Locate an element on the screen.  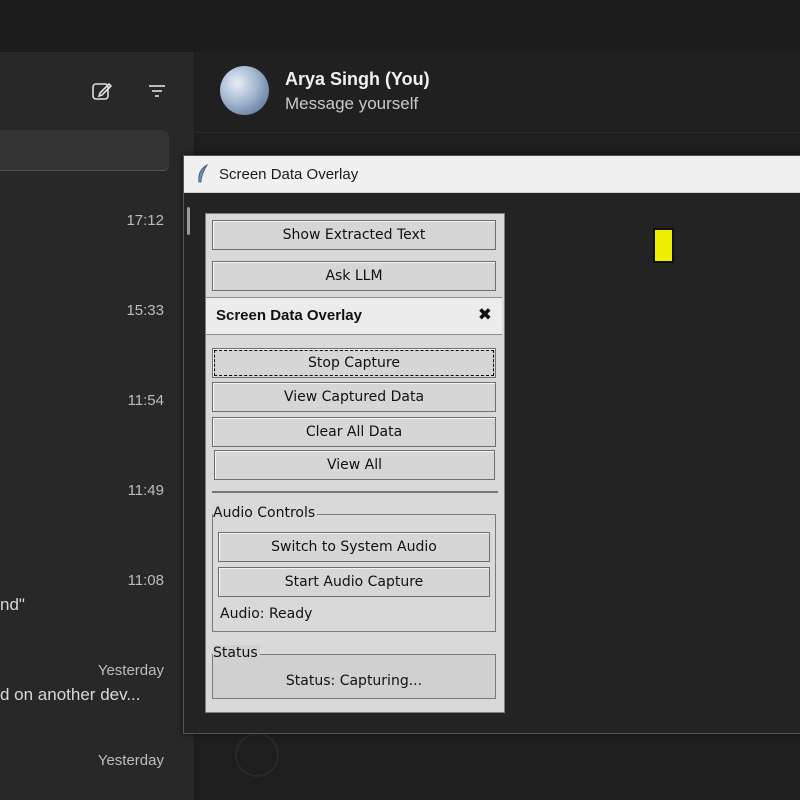
contact-name: Arya Singh (You) is located at coordinates (357, 79).